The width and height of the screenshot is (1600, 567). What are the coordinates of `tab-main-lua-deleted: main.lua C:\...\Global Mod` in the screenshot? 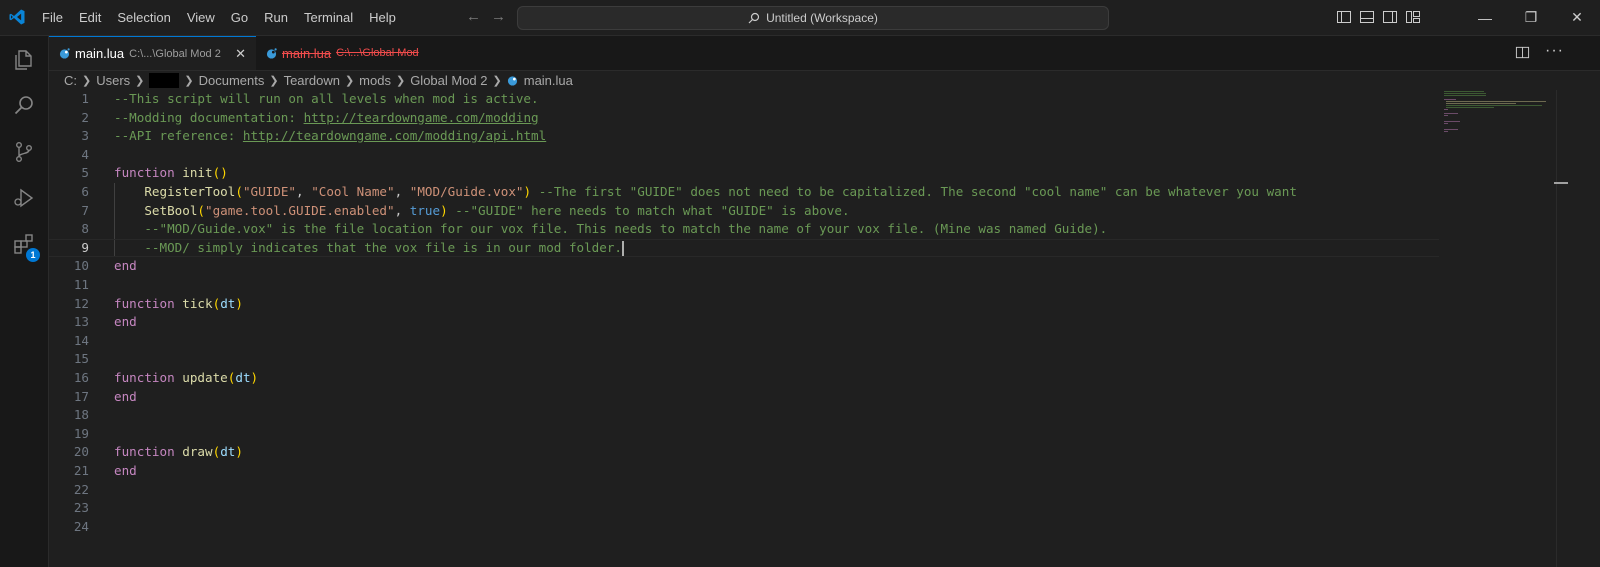 It's located at (356, 53).